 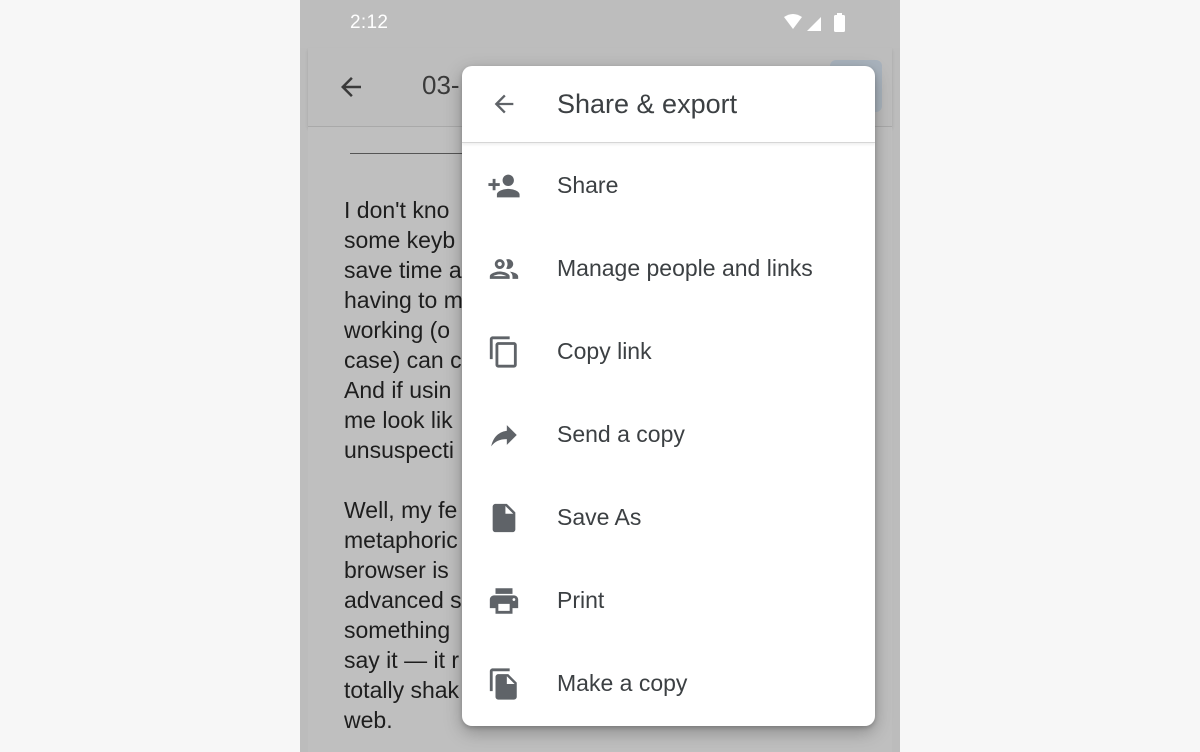 What do you see at coordinates (504, 601) in the screenshot?
I see `print-icon` at bounding box center [504, 601].